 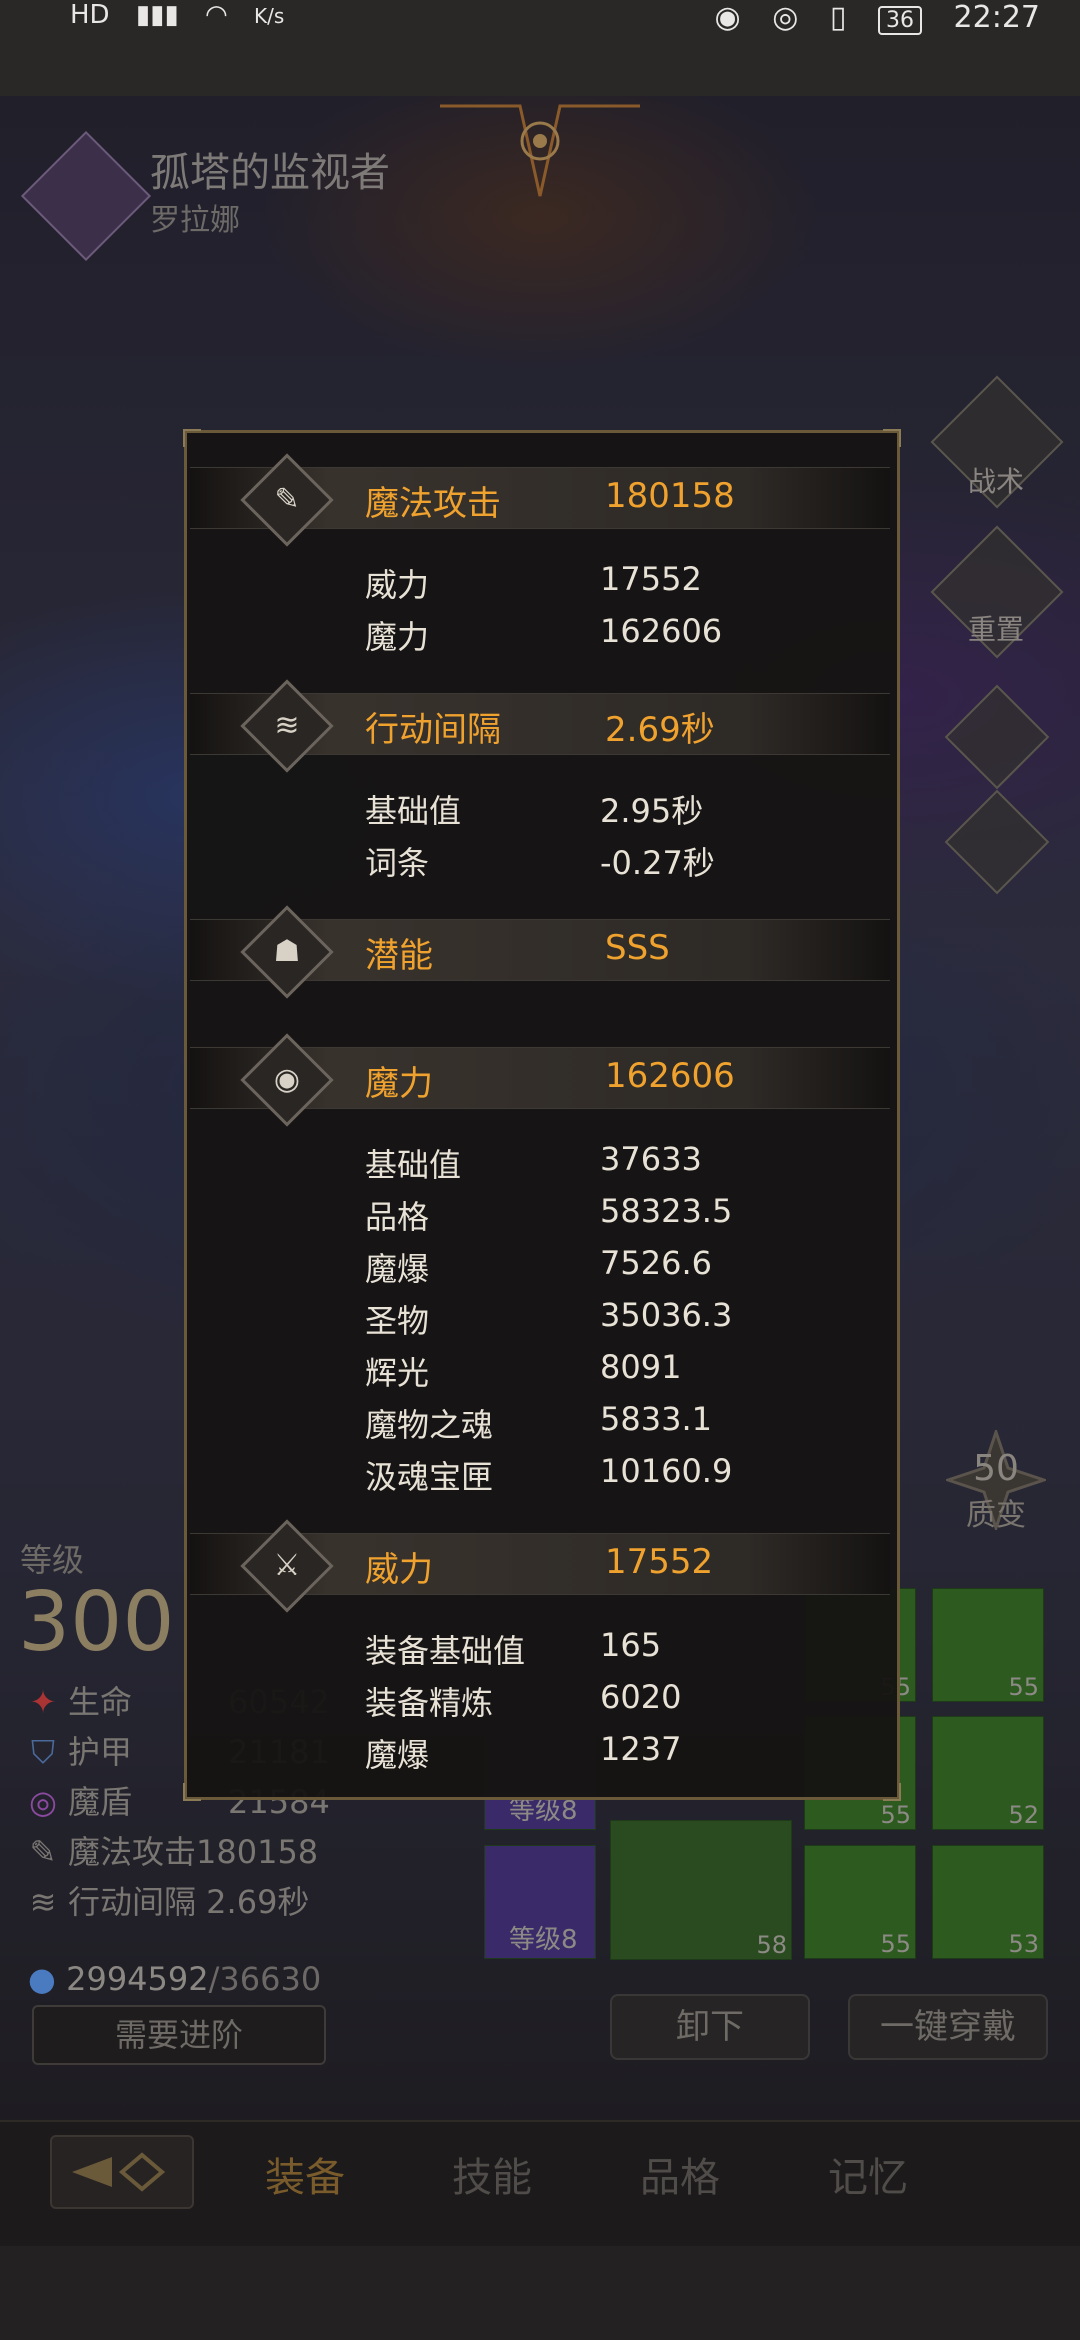 I want to click on section-value: SSS, so click(x=637, y=948).